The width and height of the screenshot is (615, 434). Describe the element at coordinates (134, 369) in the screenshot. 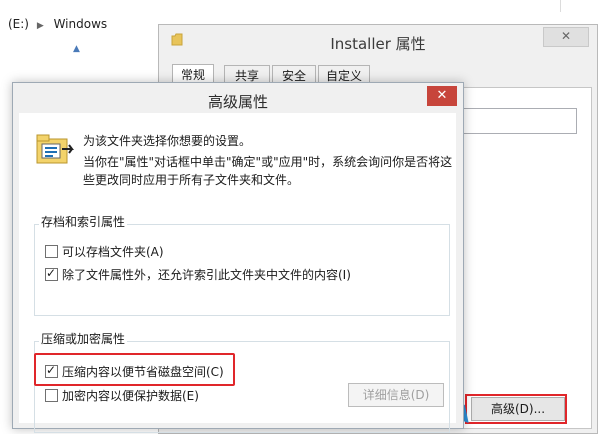

I see `compress-option-highlight` at that location.